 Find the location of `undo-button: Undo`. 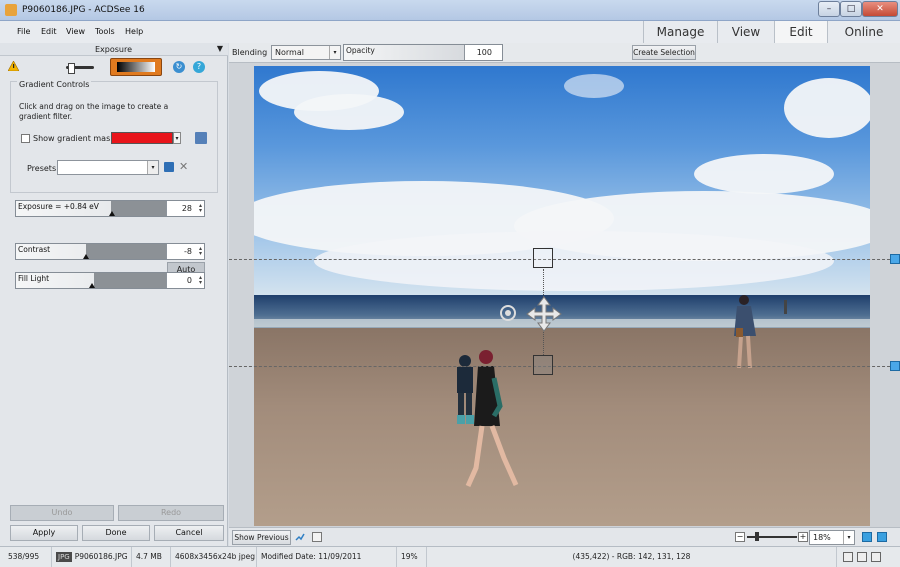

undo-button: Undo is located at coordinates (62, 513).